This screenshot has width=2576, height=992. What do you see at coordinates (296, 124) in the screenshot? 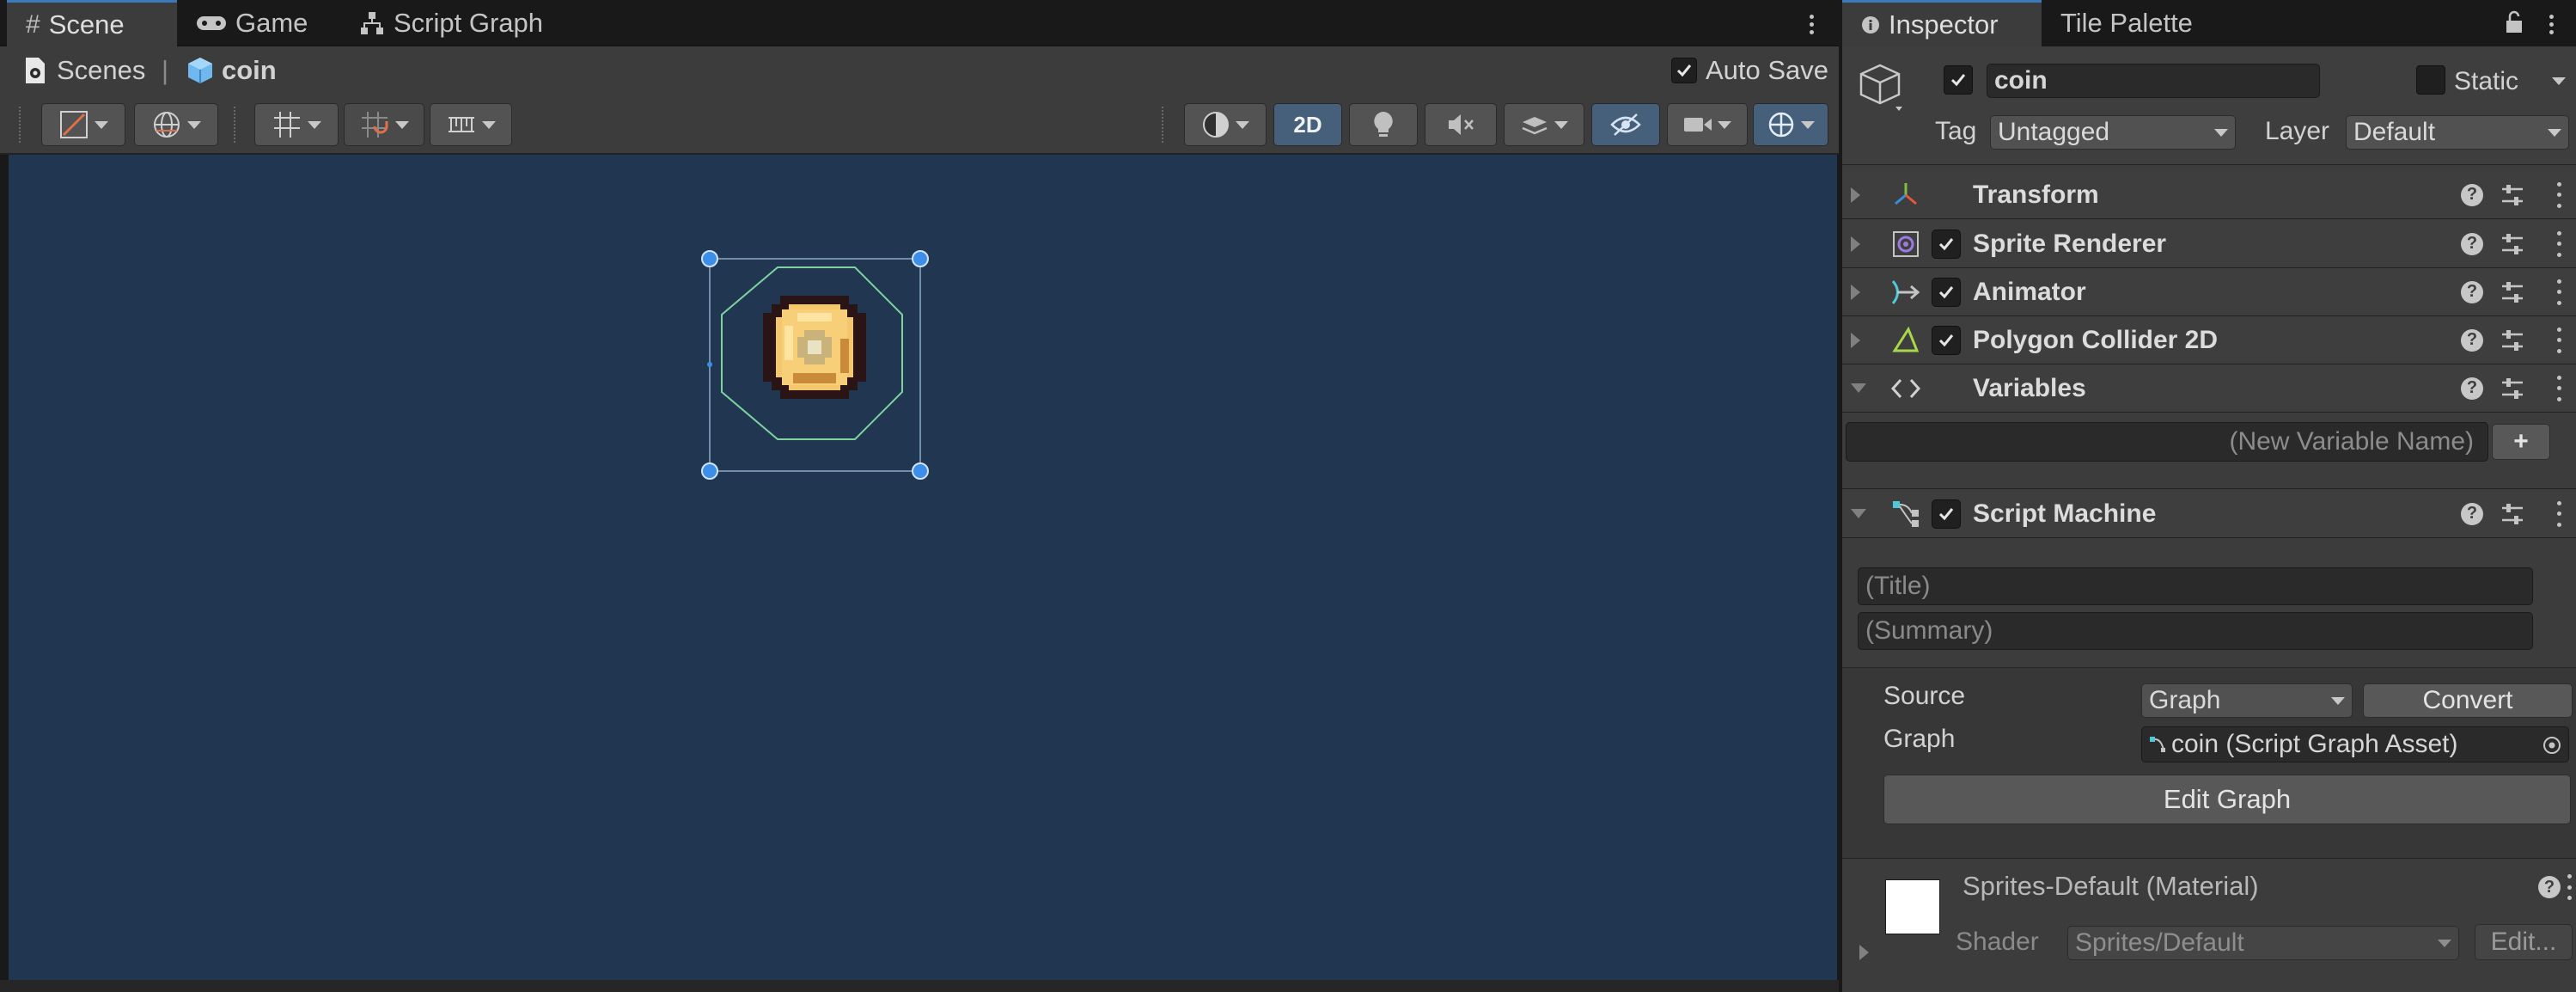
I see `grid-snapping-dropdown` at bounding box center [296, 124].